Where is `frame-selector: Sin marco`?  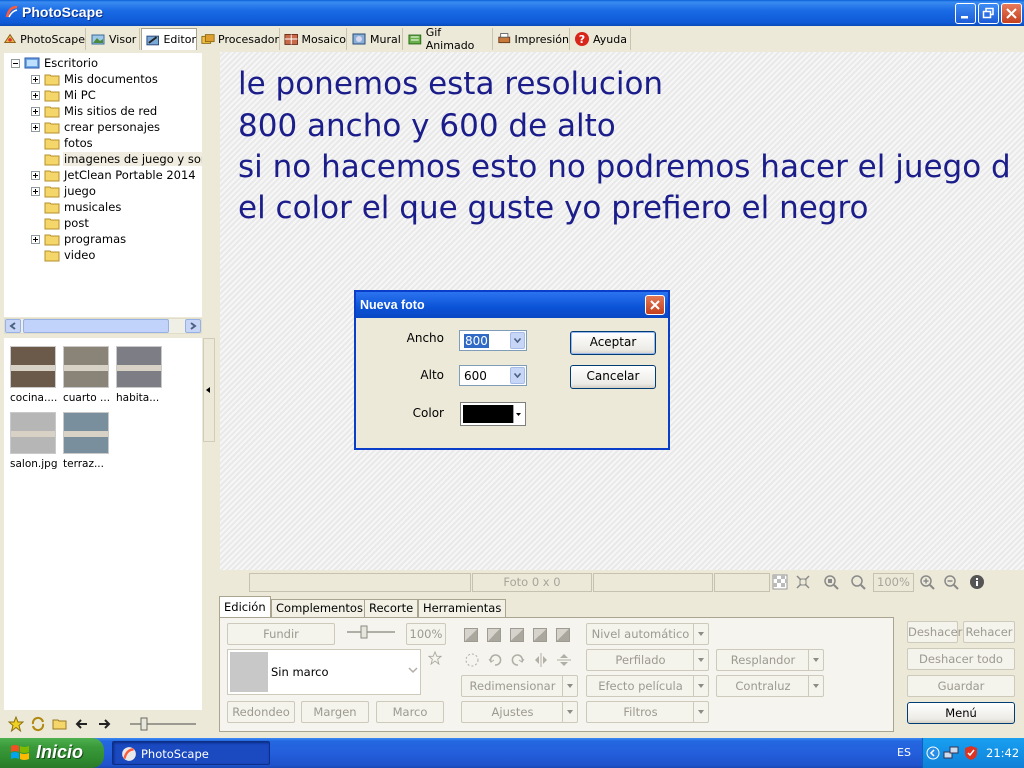
frame-selector: Sin marco is located at coordinates (324, 672).